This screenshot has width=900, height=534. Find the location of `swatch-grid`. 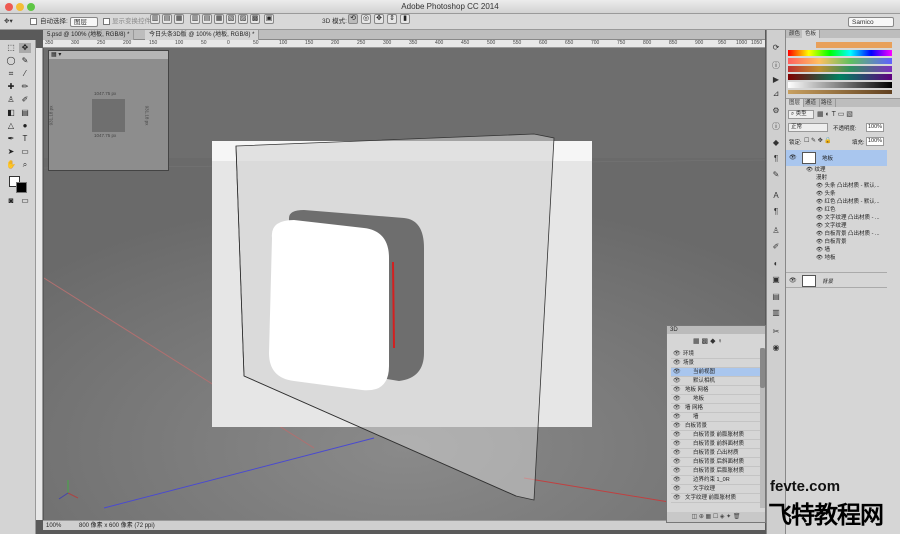

swatch-grid is located at coordinates (841, 68).